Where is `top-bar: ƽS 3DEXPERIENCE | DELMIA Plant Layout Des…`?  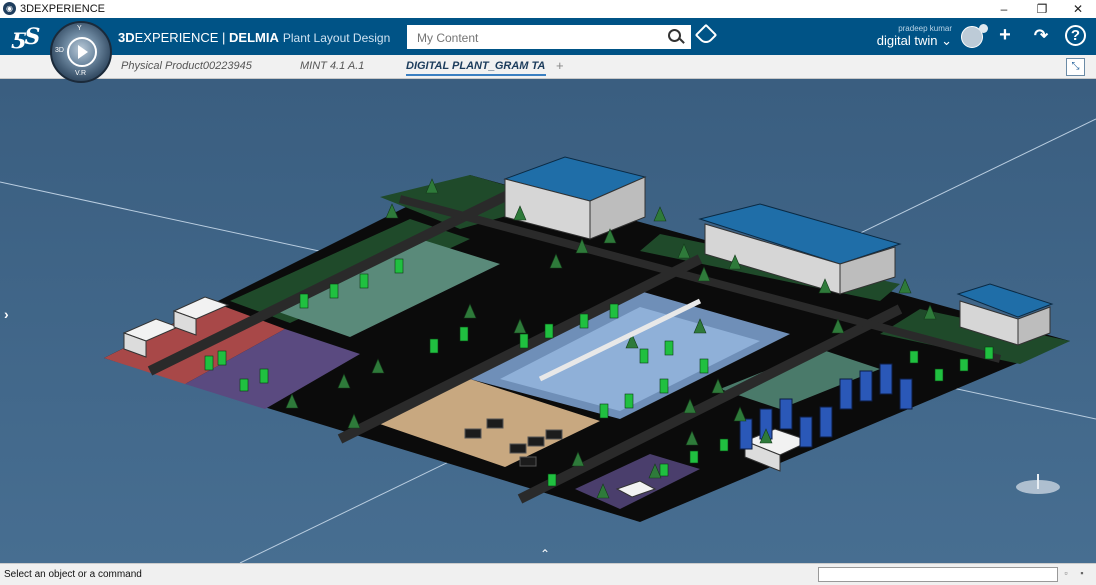
top-bar: ƽS 3DEXPERIENCE | DELMIA Plant Layout Des… is located at coordinates (548, 36).